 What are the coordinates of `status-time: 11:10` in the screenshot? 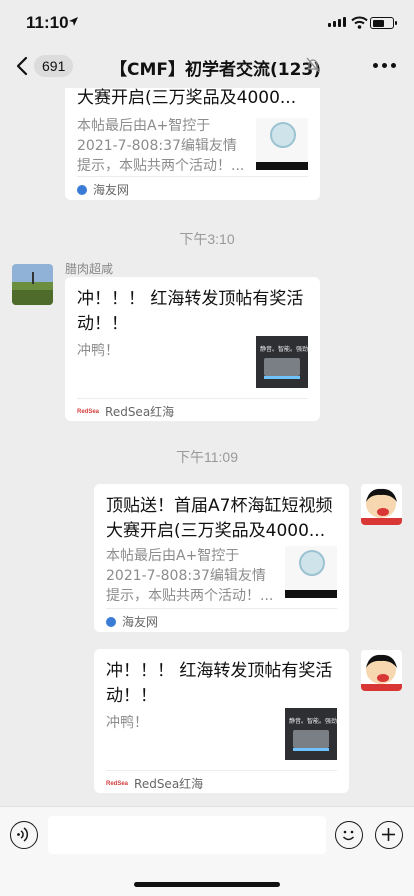 It's located at (47, 22).